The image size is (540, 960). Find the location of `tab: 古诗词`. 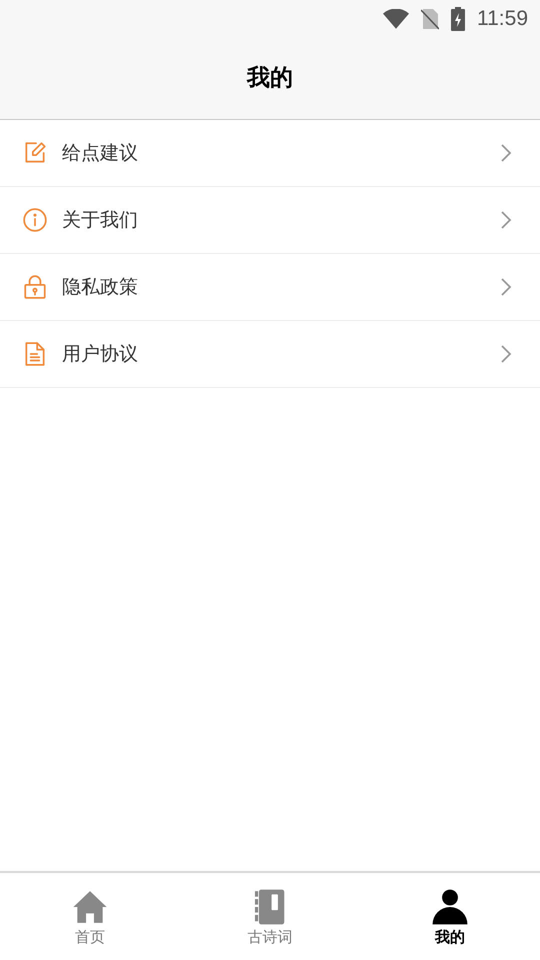

tab: 古诗词 is located at coordinates (270, 916).